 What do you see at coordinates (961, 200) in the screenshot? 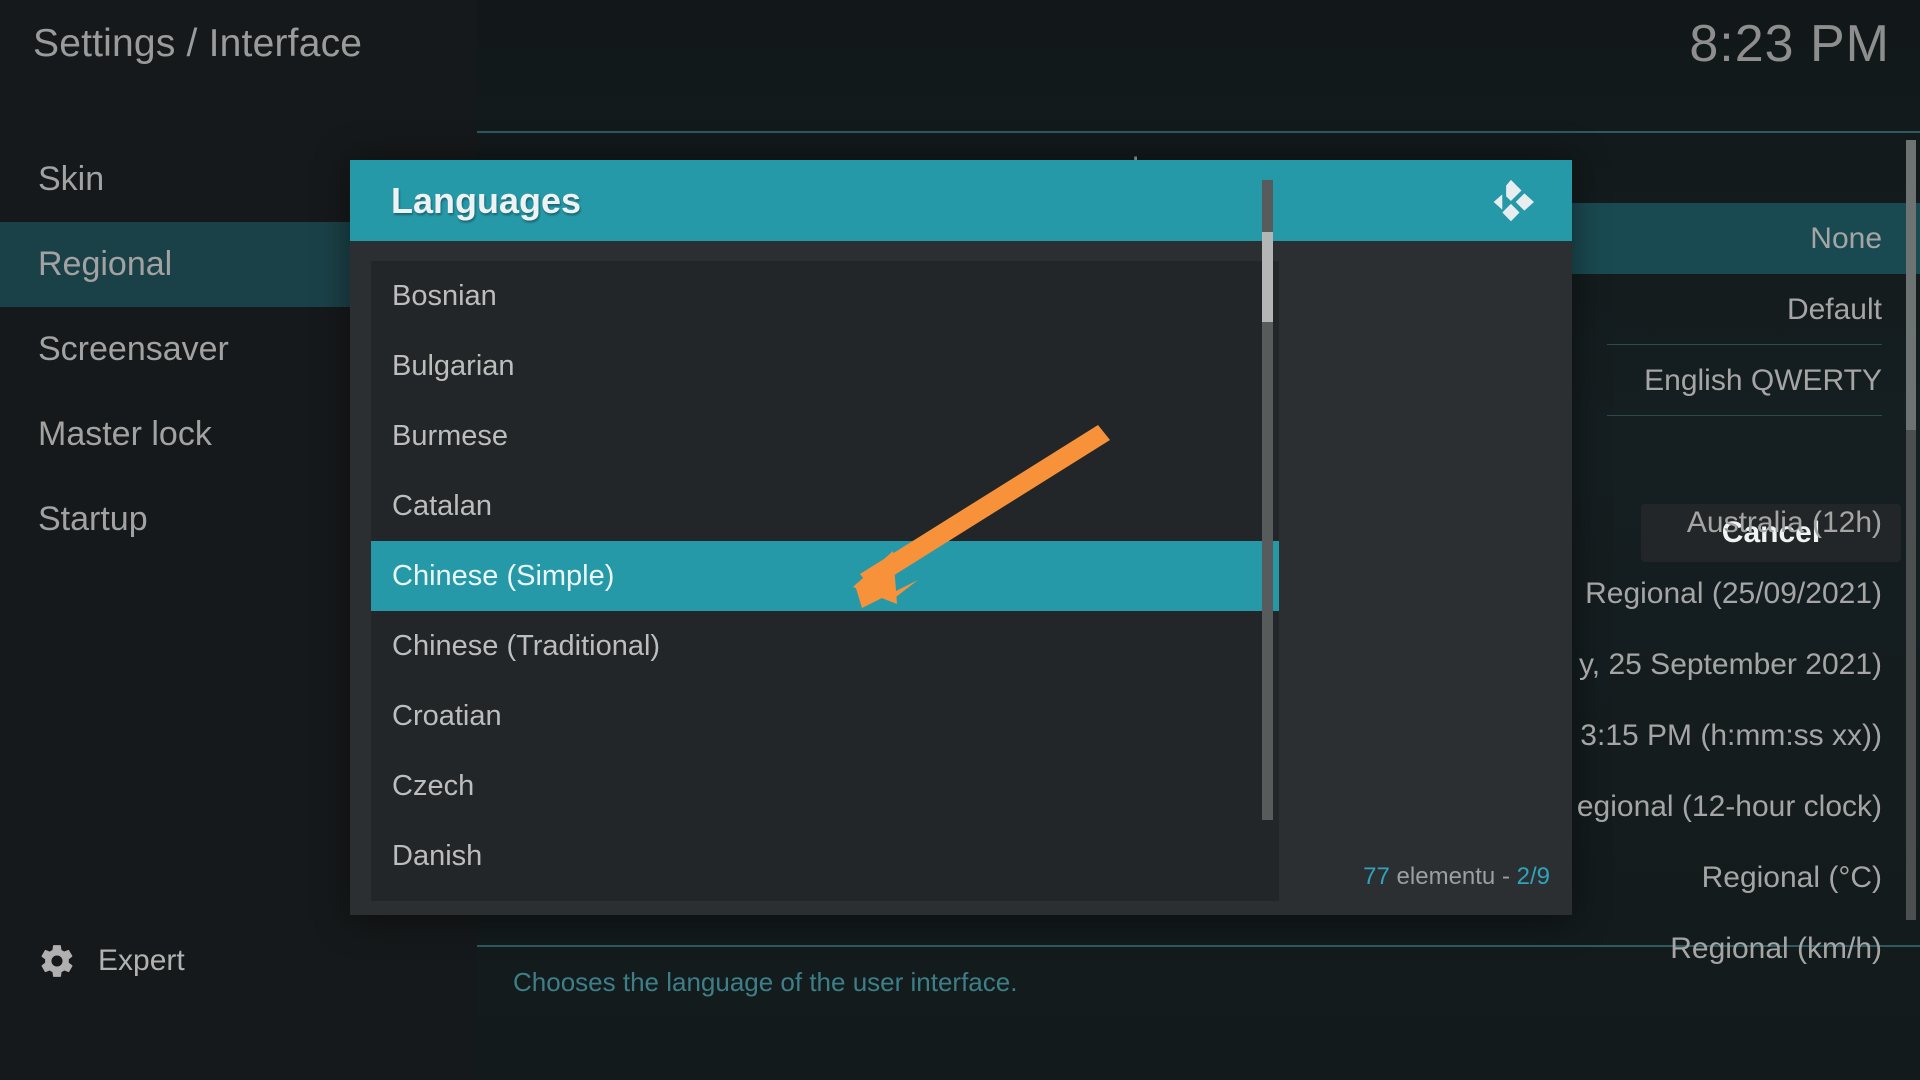
I see `dialog-header: Languages` at bounding box center [961, 200].